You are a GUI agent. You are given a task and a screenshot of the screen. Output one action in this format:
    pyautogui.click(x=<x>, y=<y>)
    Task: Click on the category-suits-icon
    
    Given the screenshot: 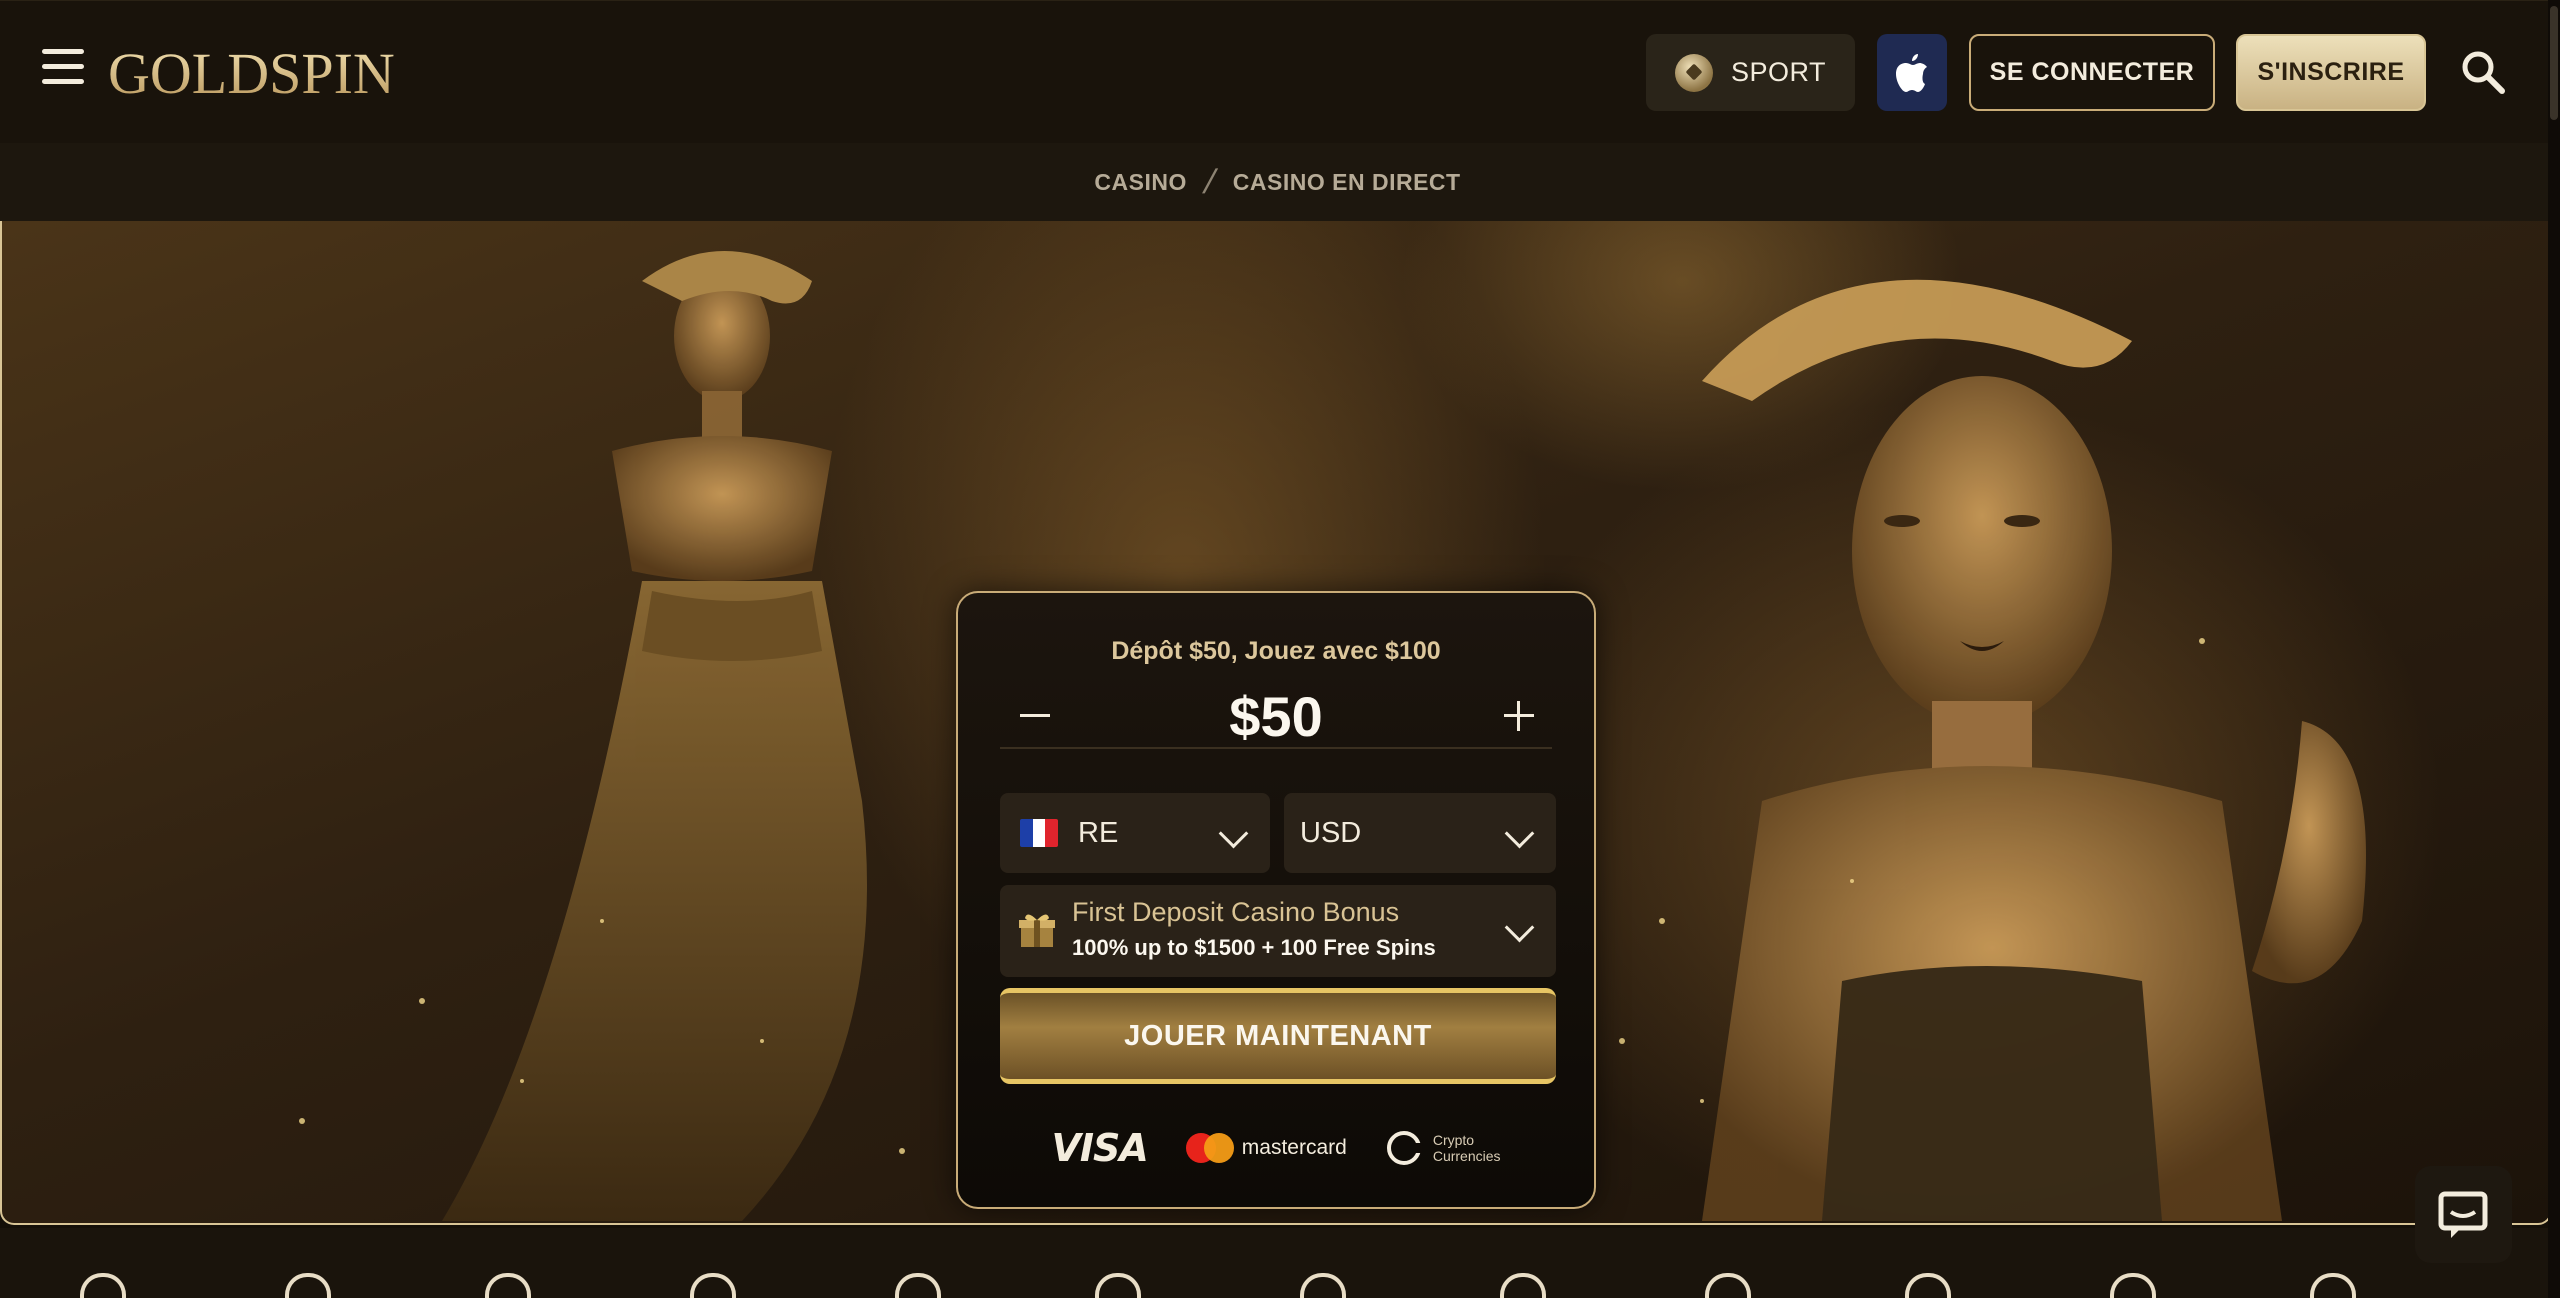 What is the action you would take?
    pyautogui.click(x=2133, y=1285)
    